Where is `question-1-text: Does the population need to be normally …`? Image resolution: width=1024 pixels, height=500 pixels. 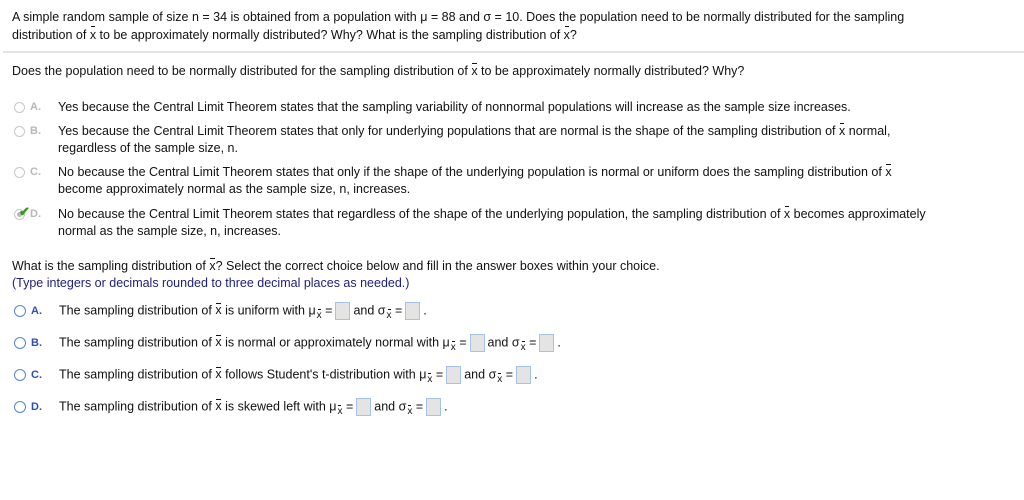
question-1-text: Does the population need to be normally … is located at coordinates (378, 70).